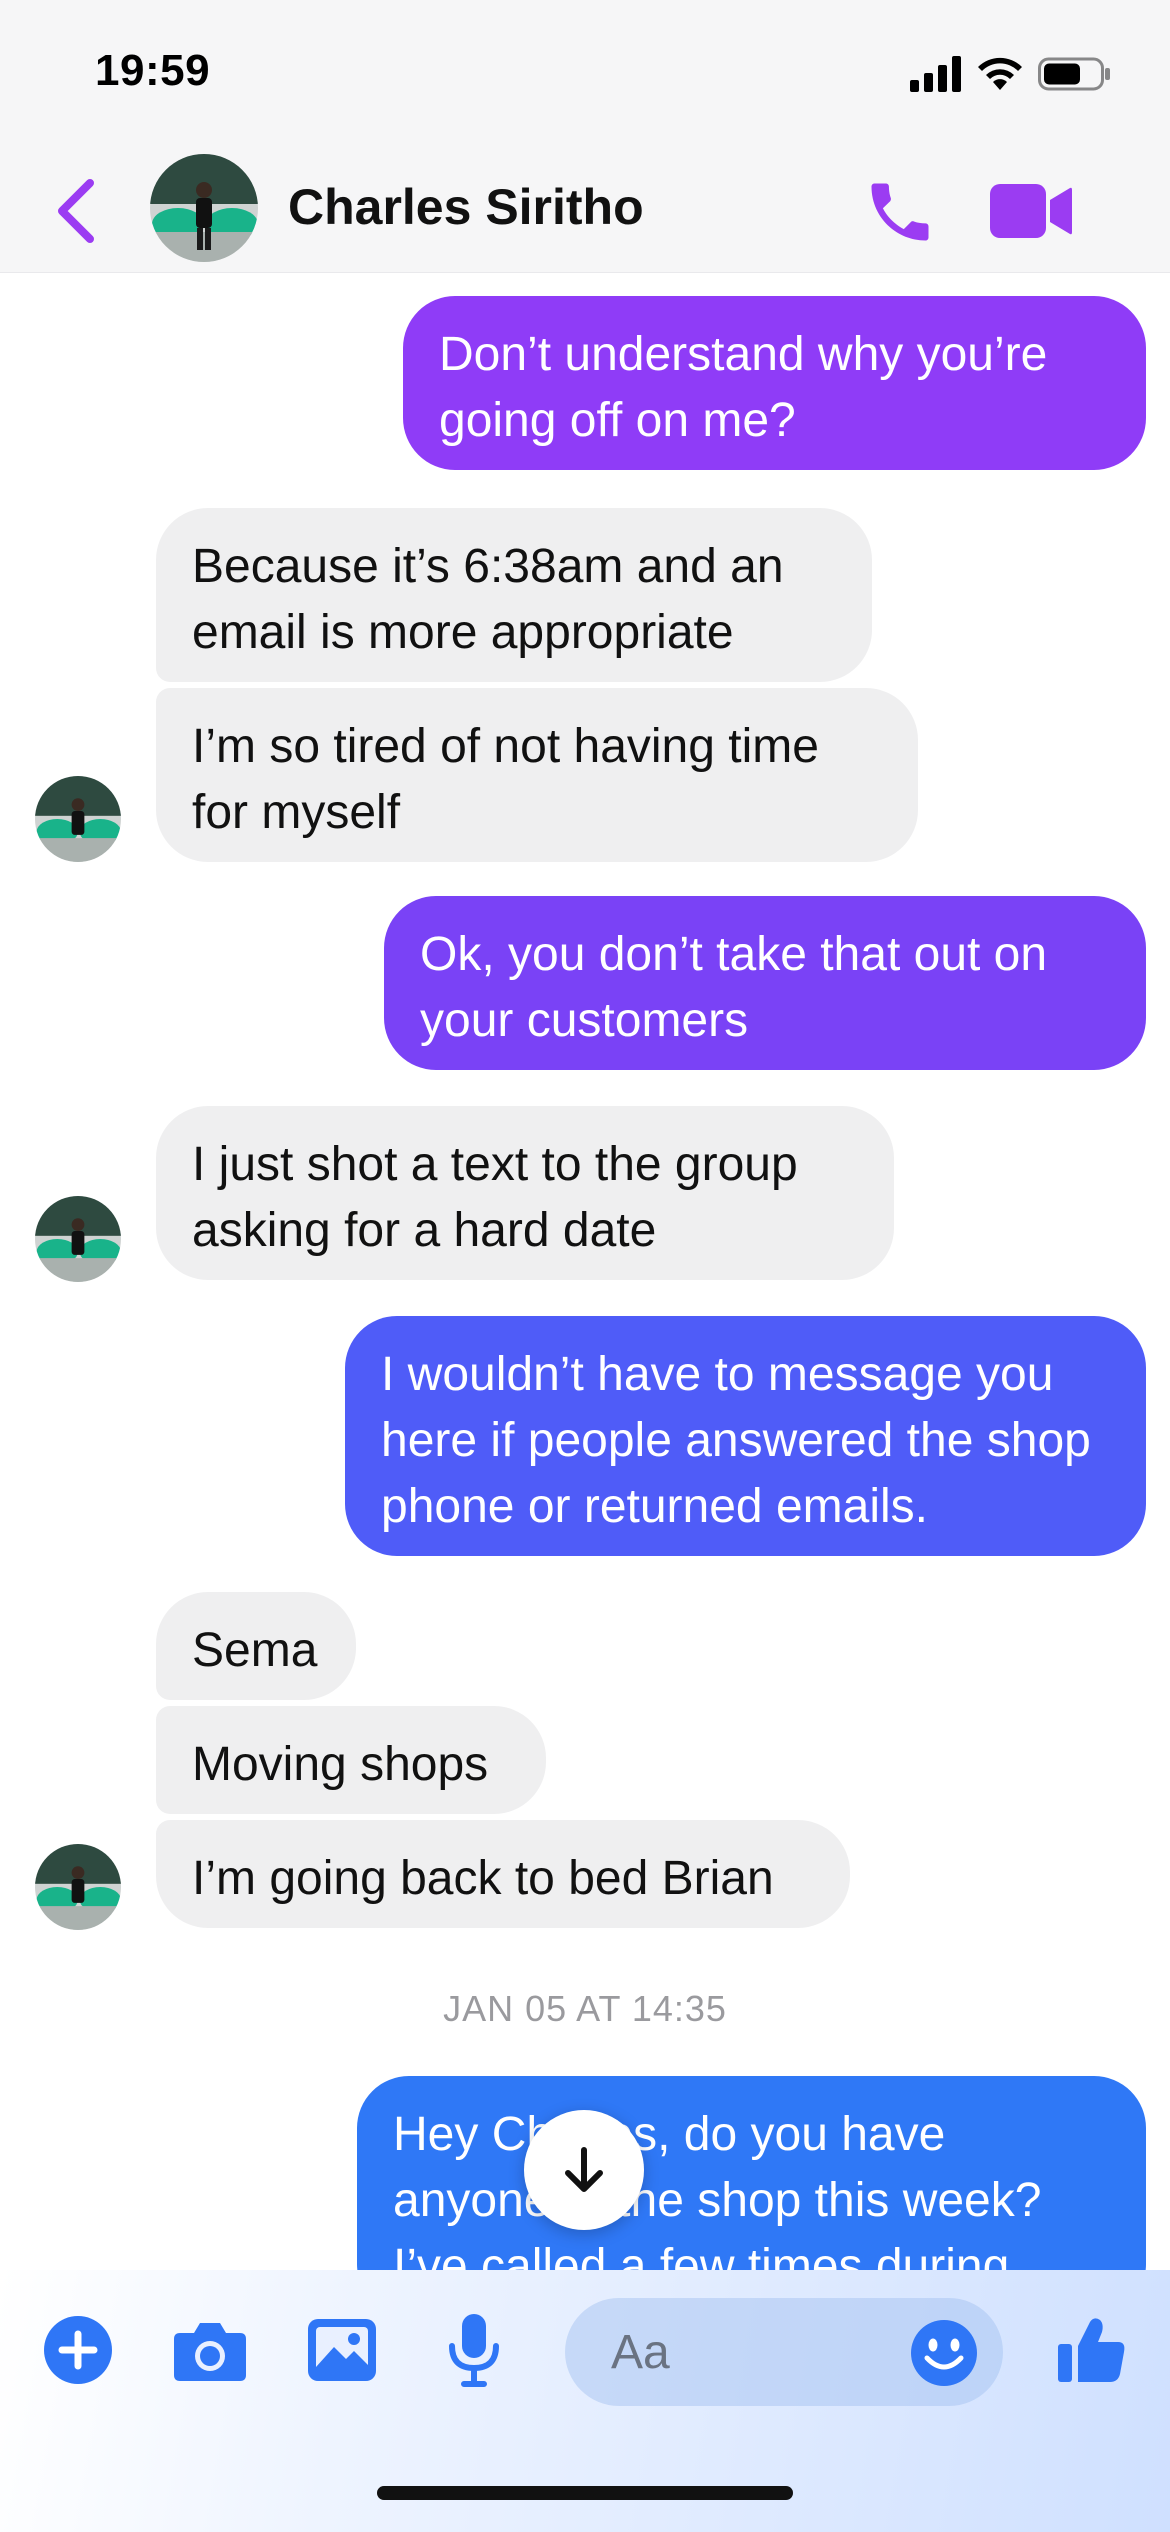 The height and width of the screenshot is (2532, 1170). What do you see at coordinates (466, 207) in the screenshot?
I see `contact-name: Charles Siritho` at bounding box center [466, 207].